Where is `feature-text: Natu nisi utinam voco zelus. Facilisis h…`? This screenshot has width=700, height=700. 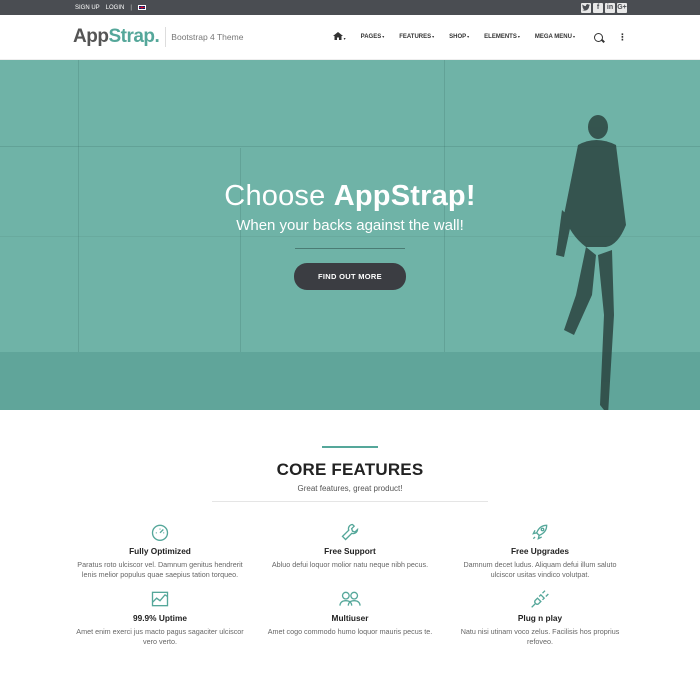
feature-text: Natu nisi utinam voco zelus. Facilisis h… is located at coordinates (540, 636).